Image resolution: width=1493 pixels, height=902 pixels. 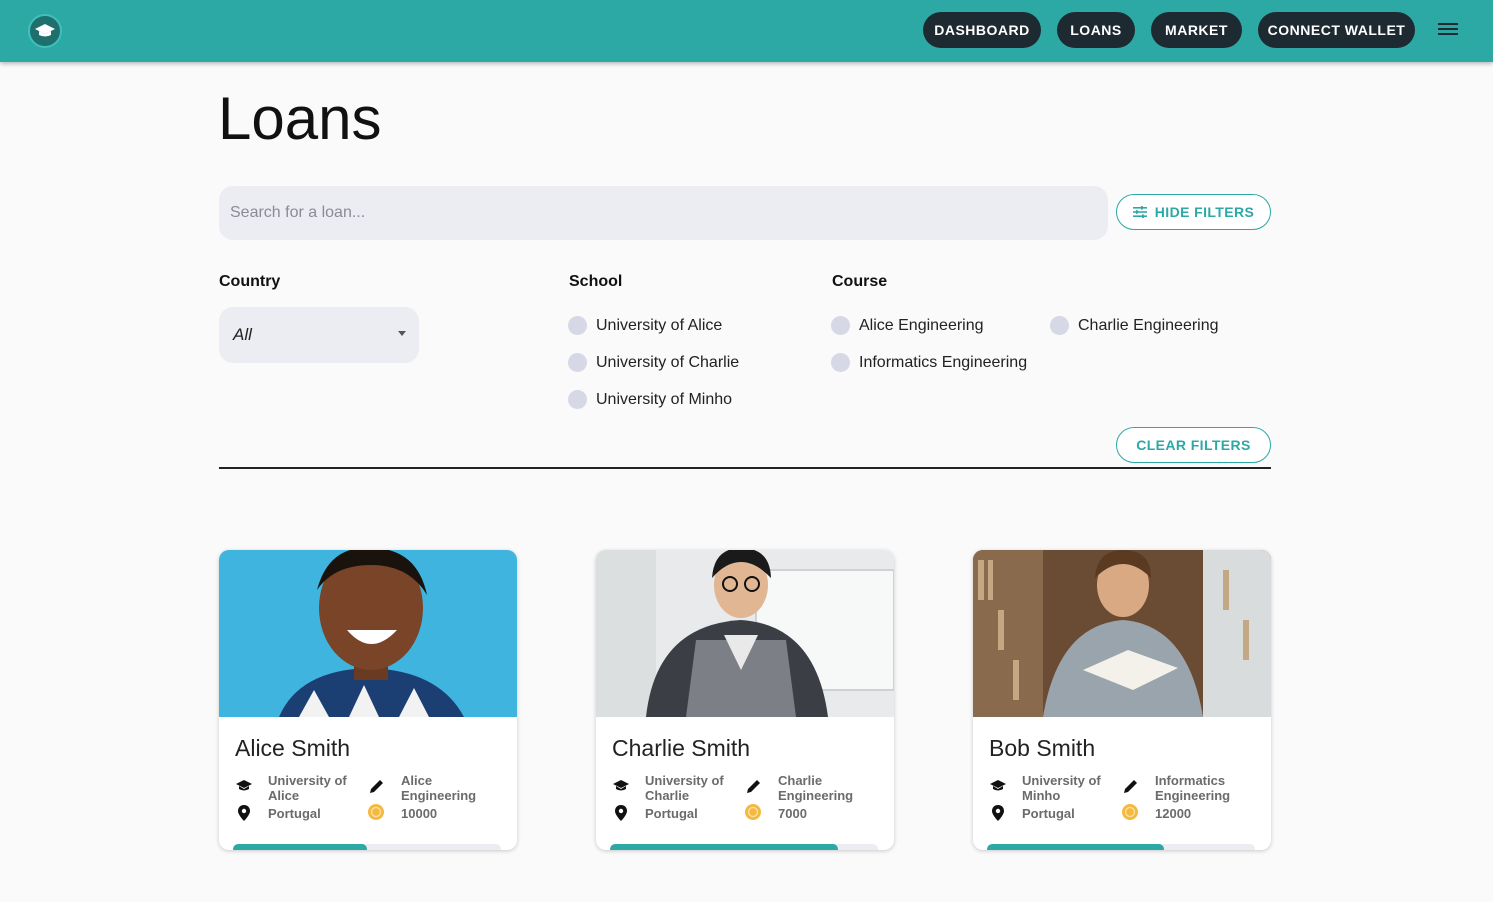 What do you see at coordinates (402, 333) in the screenshot?
I see `dropdown-caret-icon` at bounding box center [402, 333].